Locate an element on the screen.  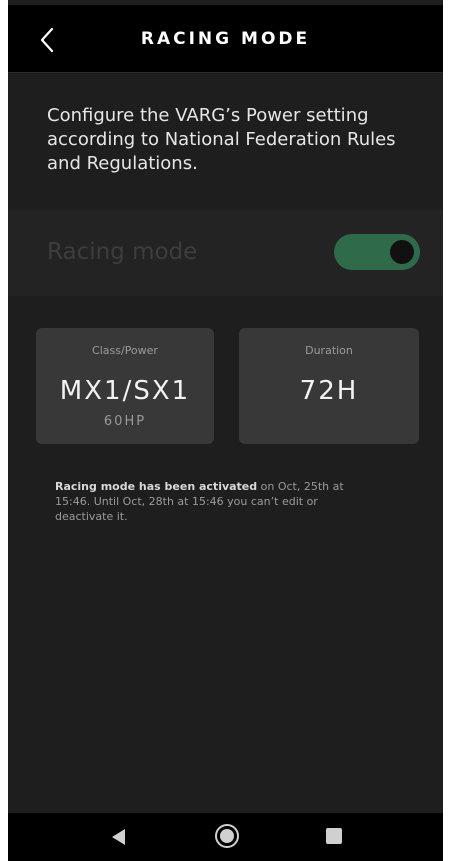
duration-label: Duration is located at coordinates (329, 350).